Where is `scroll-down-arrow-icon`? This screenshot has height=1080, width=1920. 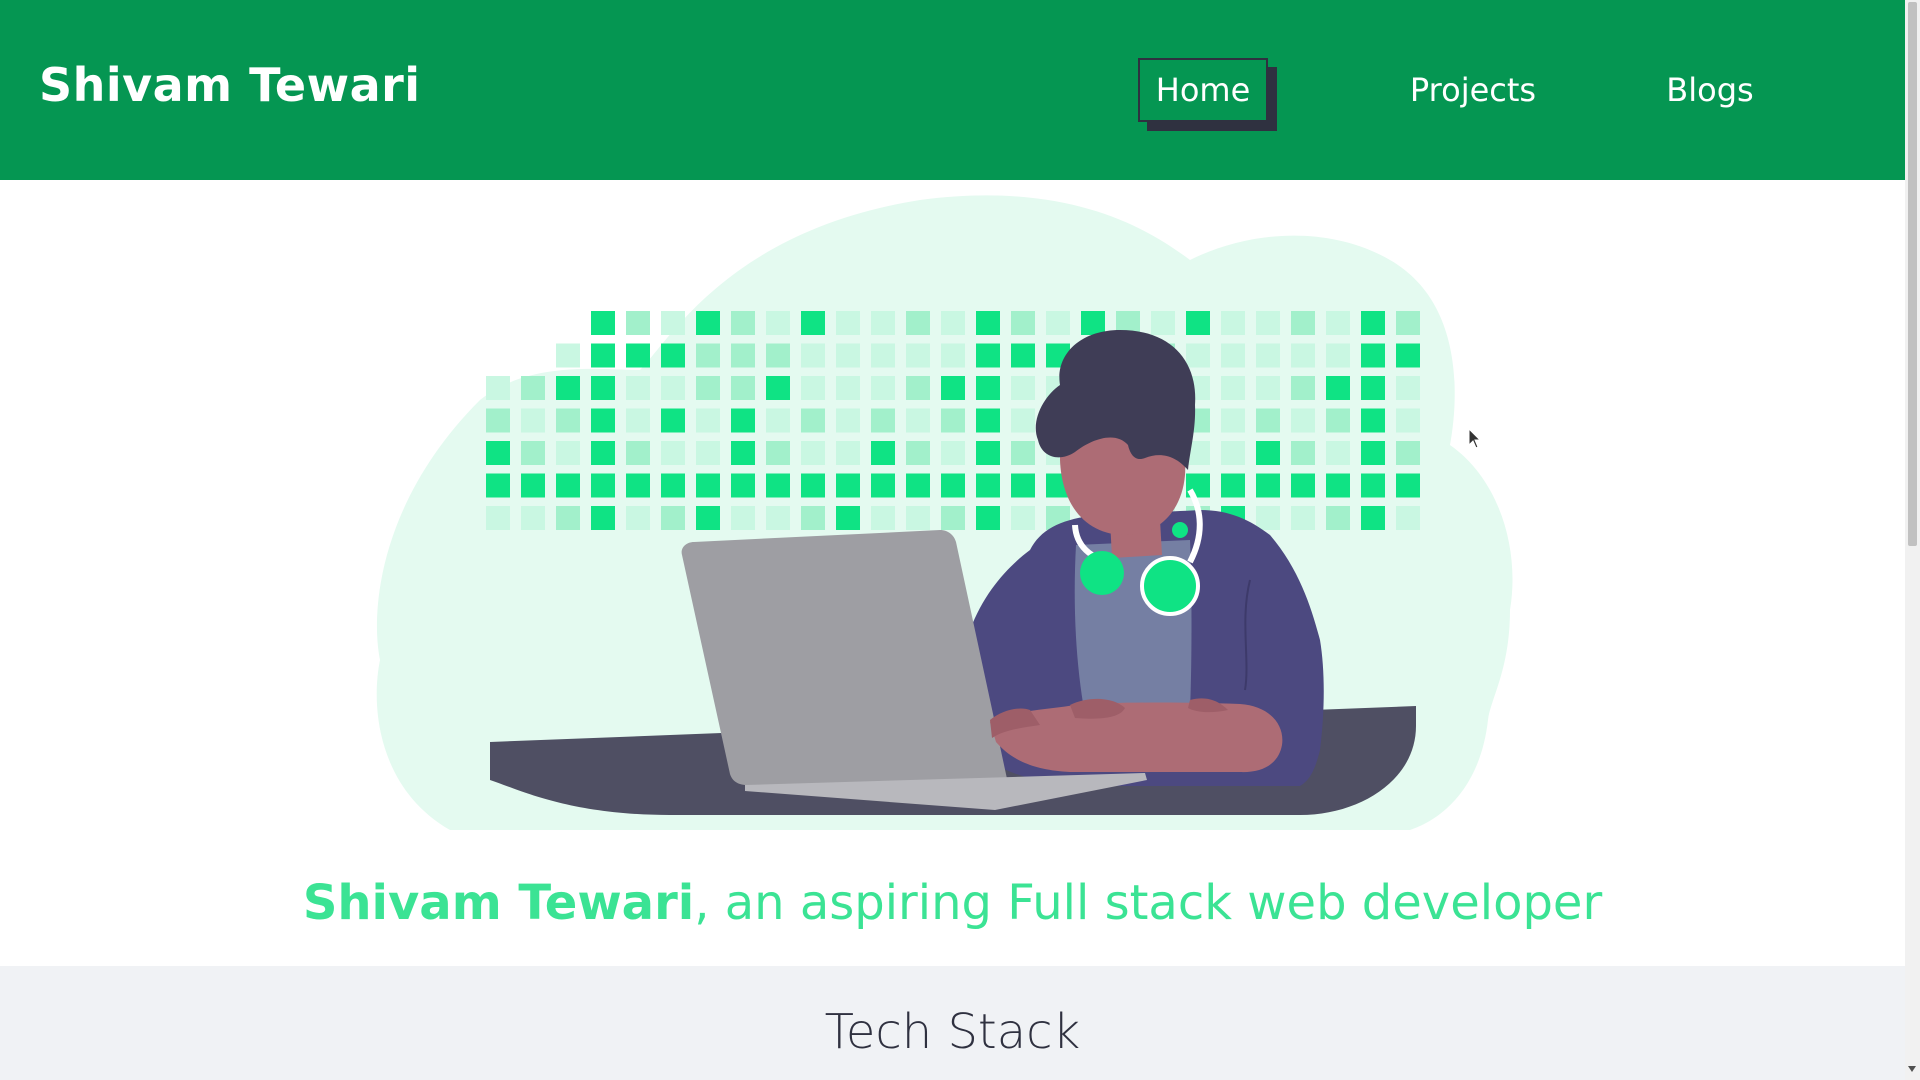 scroll-down-arrow-icon is located at coordinates (1912, 1069).